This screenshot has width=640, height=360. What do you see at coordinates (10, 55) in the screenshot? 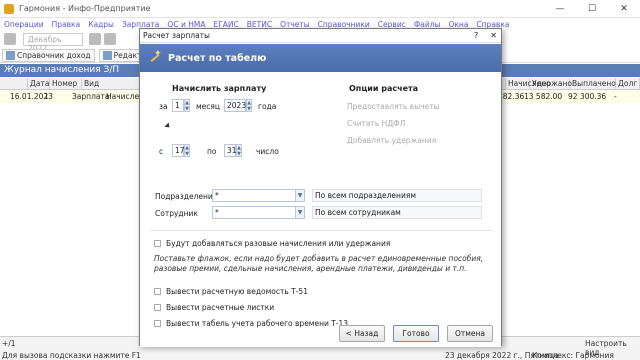
I see `book-icon` at bounding box center [10, 55].